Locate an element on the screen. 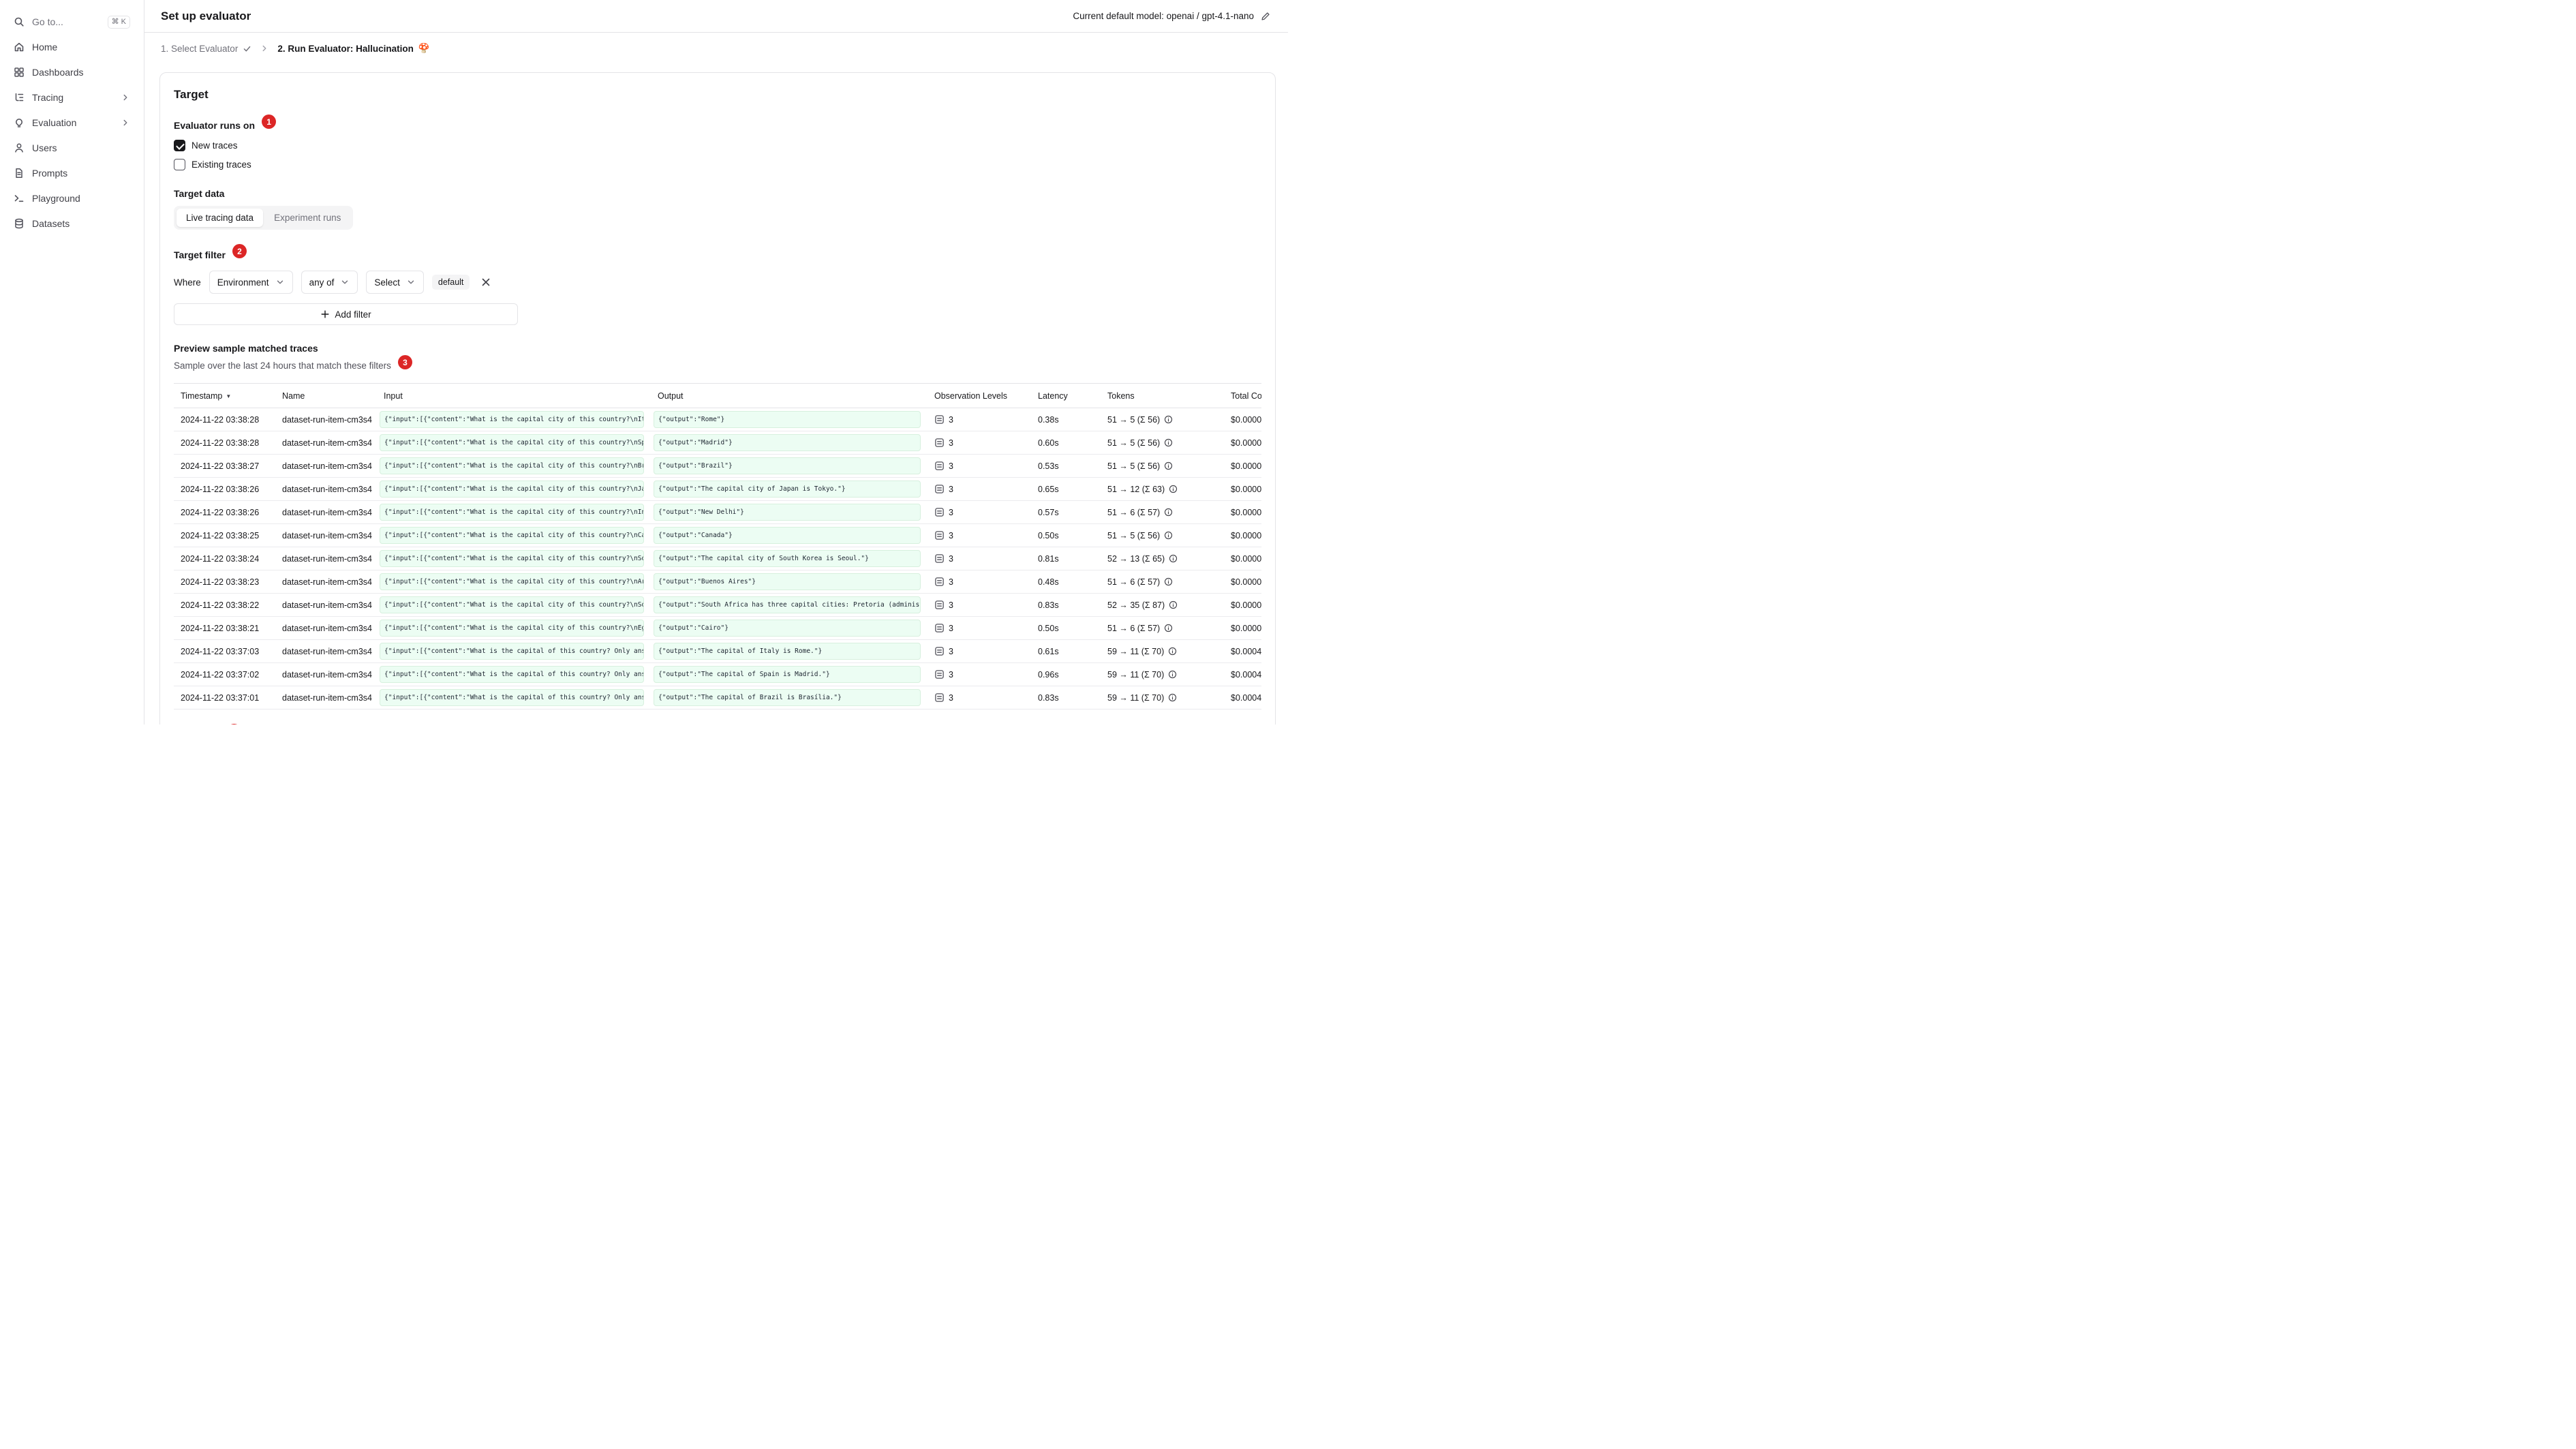 This screenshot has width=2576, height=1449. remove-filter-icon is located at coordinates (485, 282).